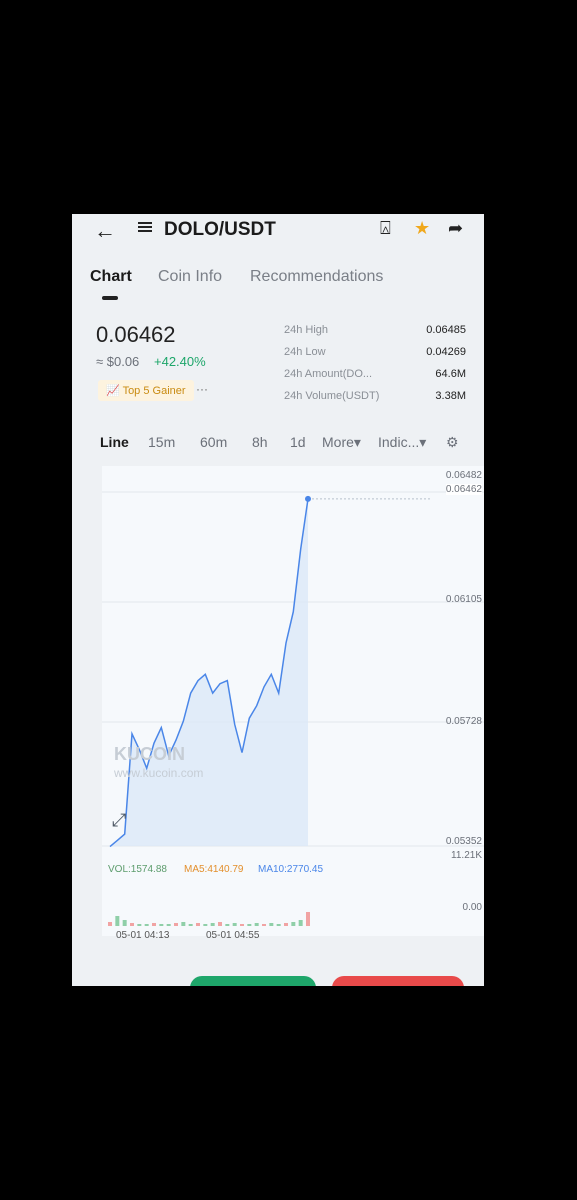 The width and height of the screenshot is (577, 1200). I want to click on fiat-price: ≈ $0.06, so click(118, 361).